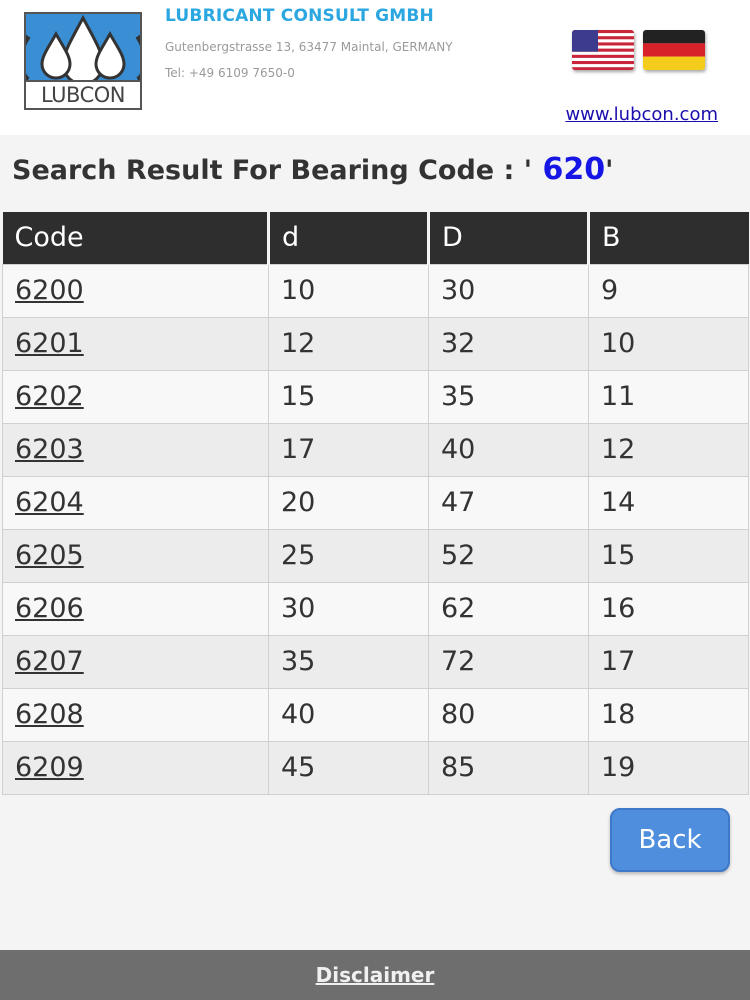 This screenshot has height=1000, width=750. I want to click on code-cell: 6203, so click(135, 449).